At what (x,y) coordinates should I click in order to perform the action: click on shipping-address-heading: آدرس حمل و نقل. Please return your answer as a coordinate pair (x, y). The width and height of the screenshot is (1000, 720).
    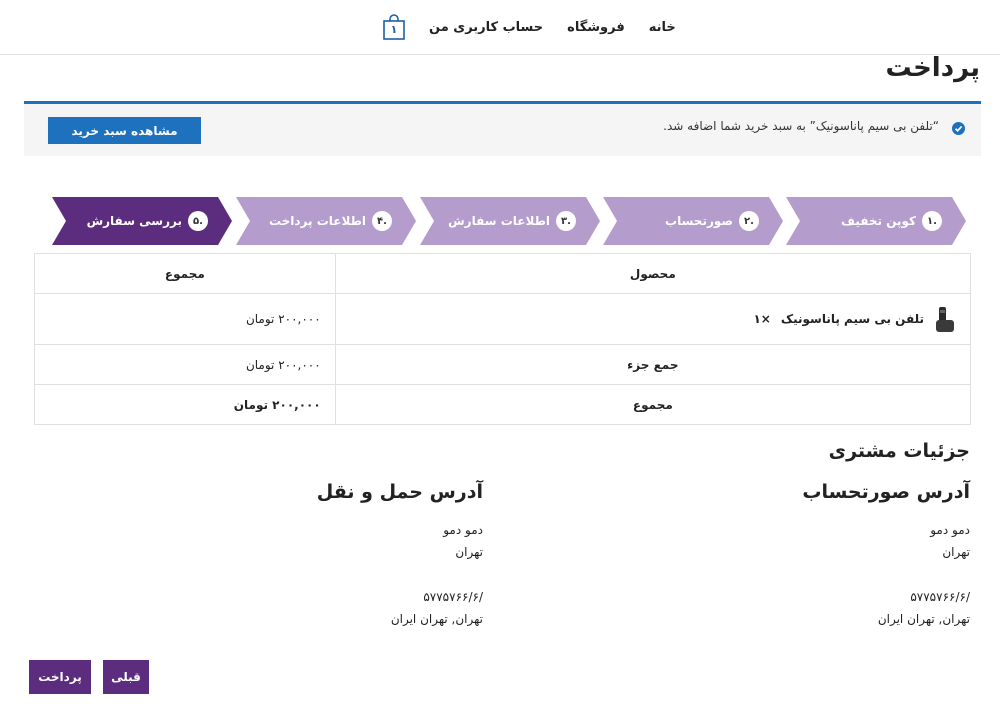
    Looking at the image, I should click on (399, 492).